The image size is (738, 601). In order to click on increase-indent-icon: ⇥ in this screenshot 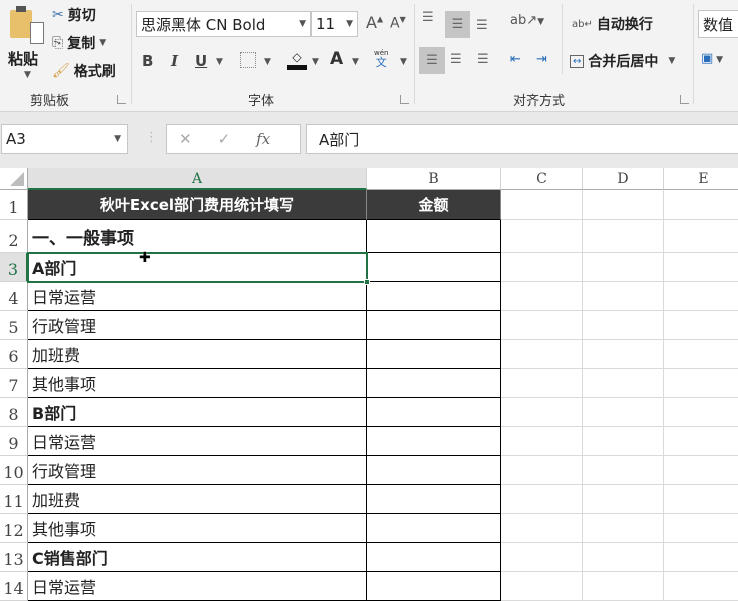, I will do `click(541, 59)`.